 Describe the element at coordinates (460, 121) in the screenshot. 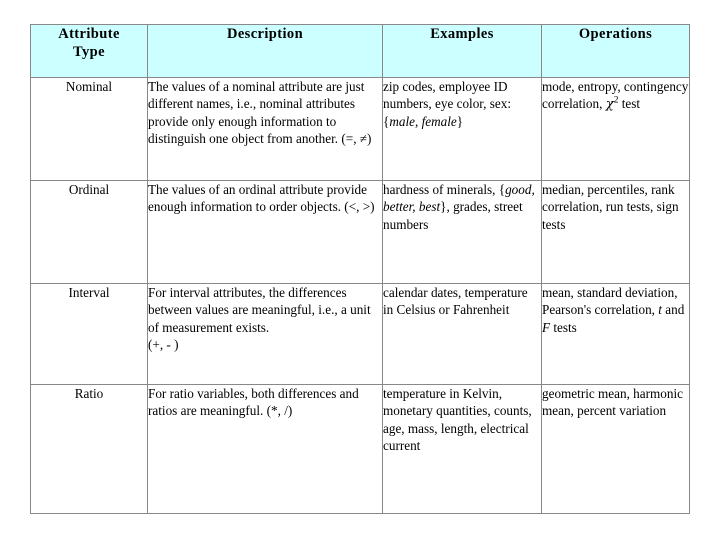

I see `examples-text-tail: }` at that location.